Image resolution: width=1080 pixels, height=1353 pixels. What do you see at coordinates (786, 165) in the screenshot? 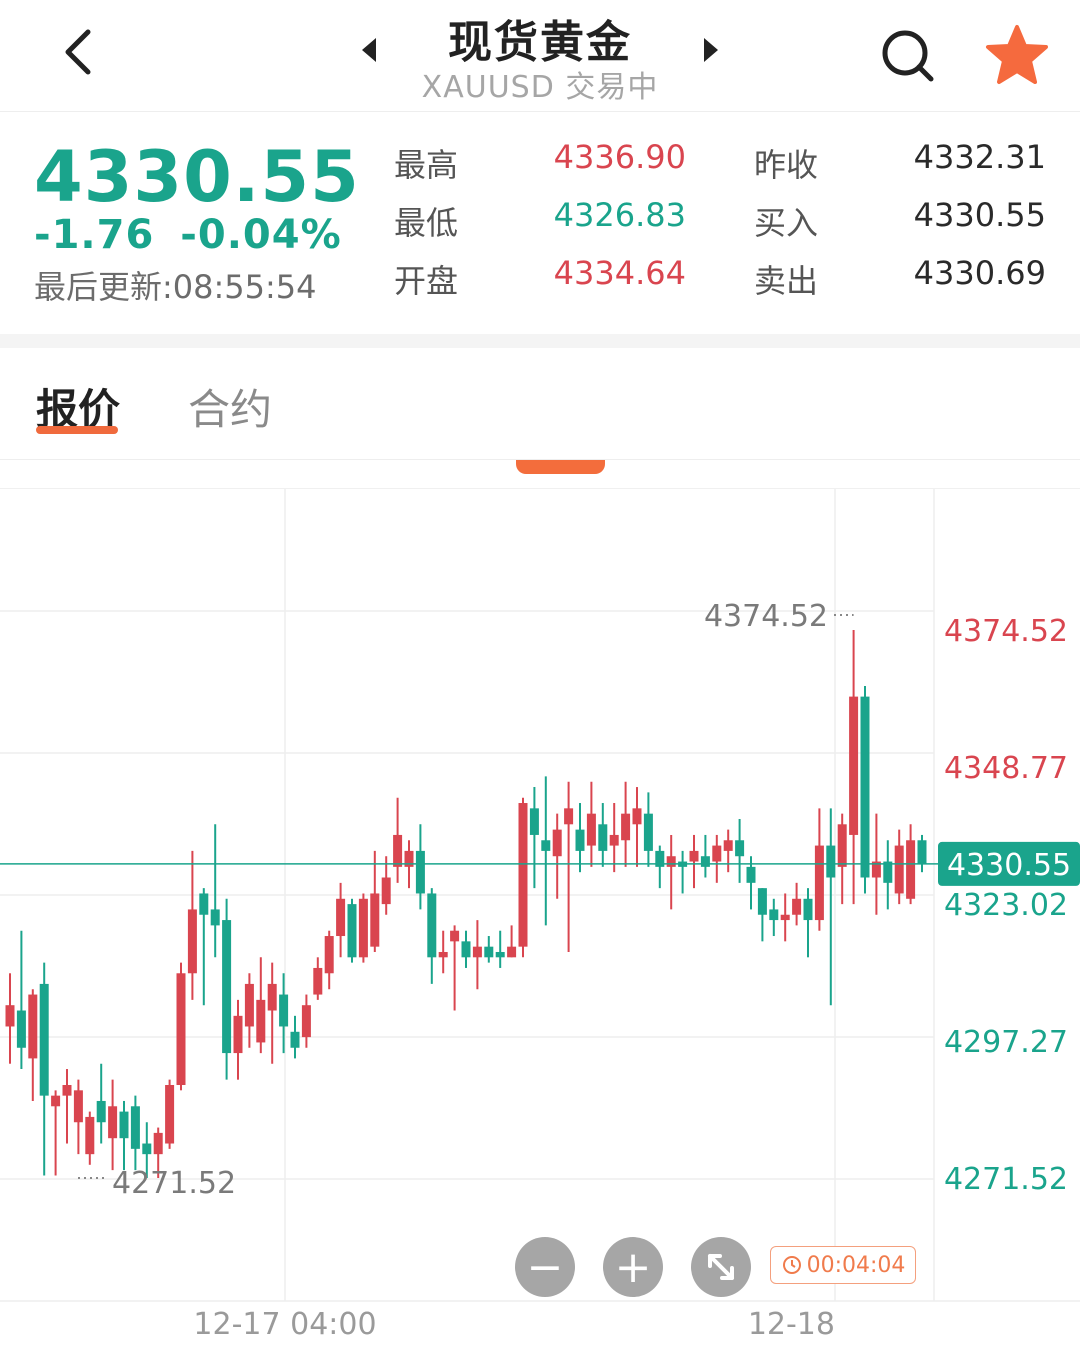
I see `stat-prev-close-label: 昨收` at bounding box center [786, 165].